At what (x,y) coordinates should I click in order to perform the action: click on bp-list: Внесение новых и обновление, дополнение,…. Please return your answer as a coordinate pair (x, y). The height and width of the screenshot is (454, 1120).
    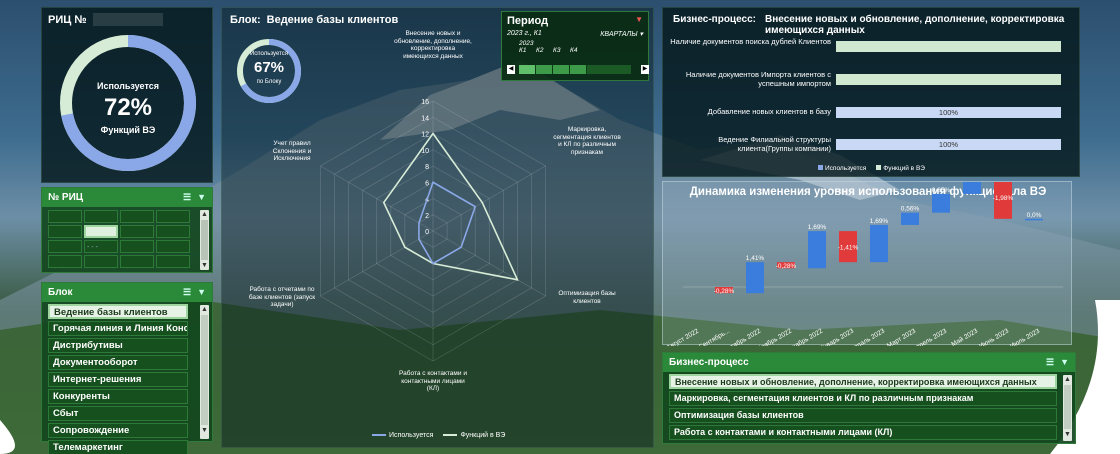
    Looking at the image, I should click on (863, 406).